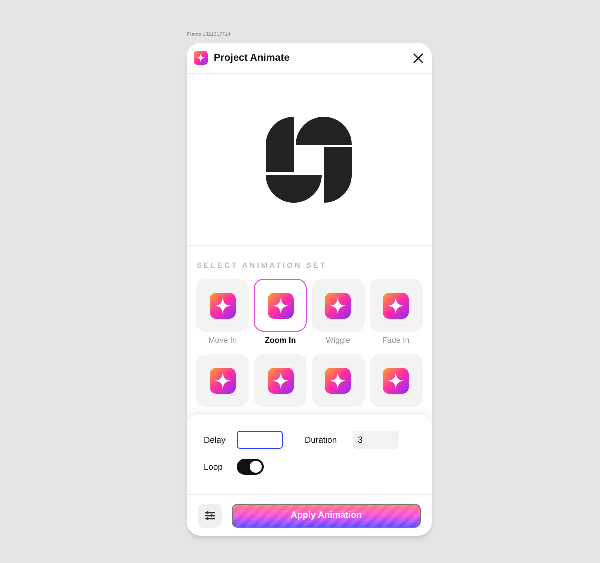 The width and height of the screenshot is (600, 563). I want to click on close-button, so click(418, 58).